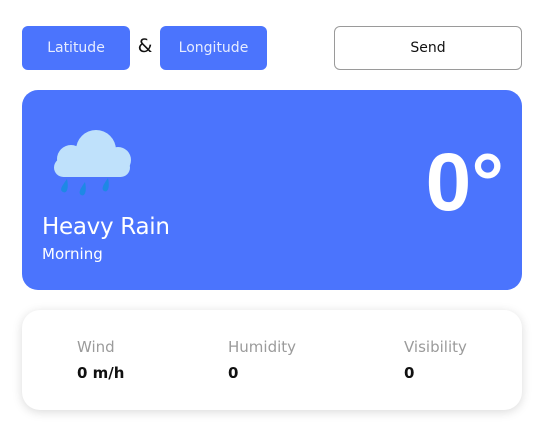 The width and height of the screenshot is (552, 434). What do you see at coordinates (100, 360) in the screenshot?
I see `wind-stat: Wind 0 m/h` at bounding box center [100, 360].